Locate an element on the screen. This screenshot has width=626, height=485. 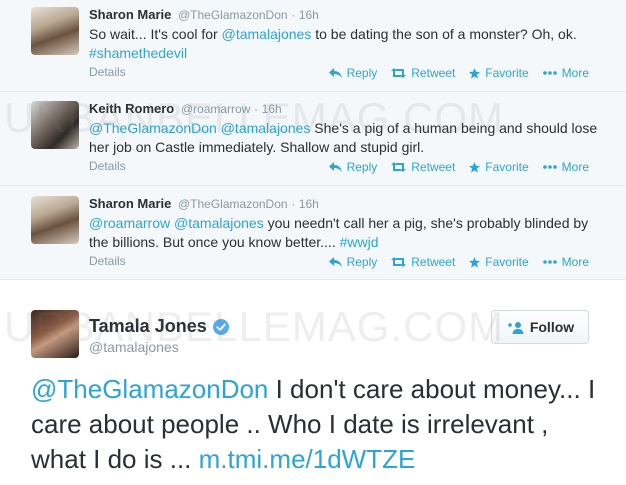
main-author: Tamala Jones is located at coordinates (159, 326).